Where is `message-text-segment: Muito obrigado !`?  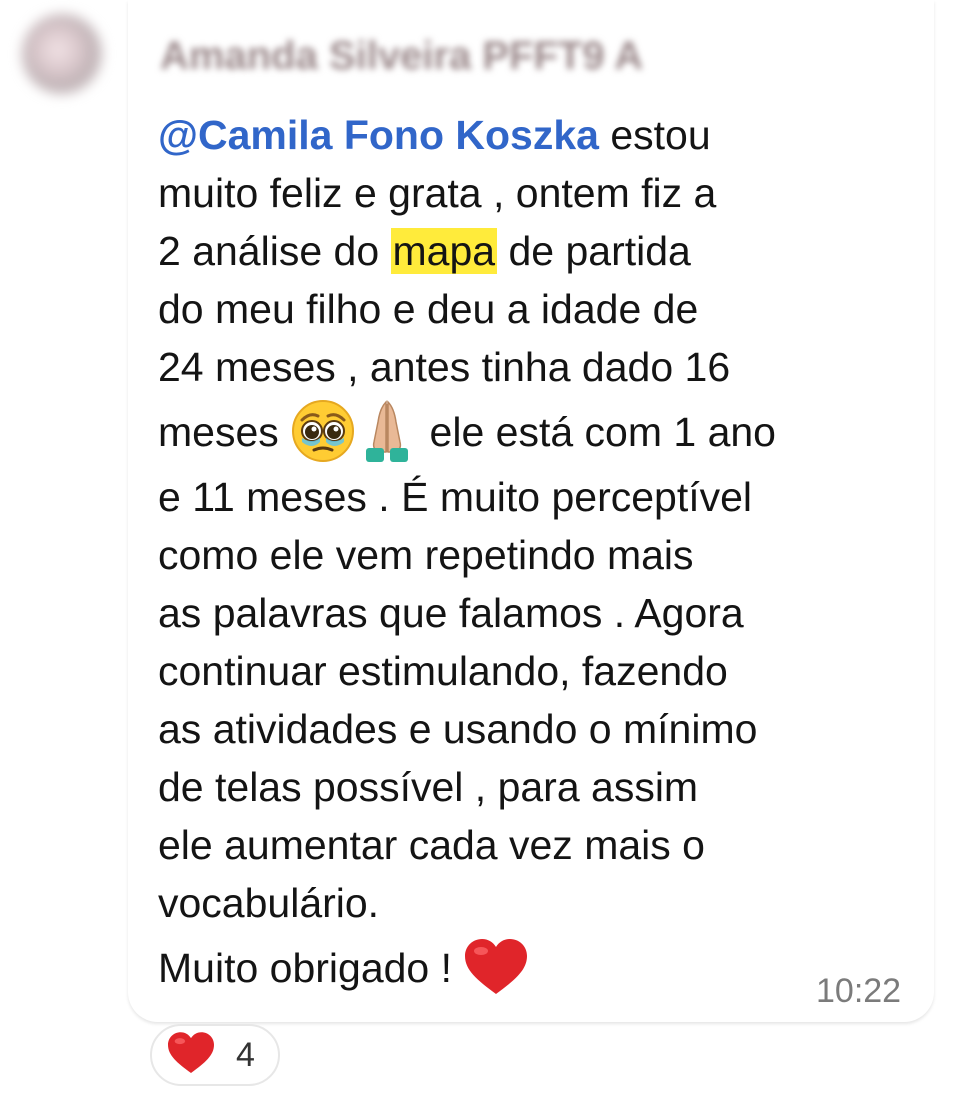 message-text-segment: Muito obrigado ! is located at coordinates (311, 968).